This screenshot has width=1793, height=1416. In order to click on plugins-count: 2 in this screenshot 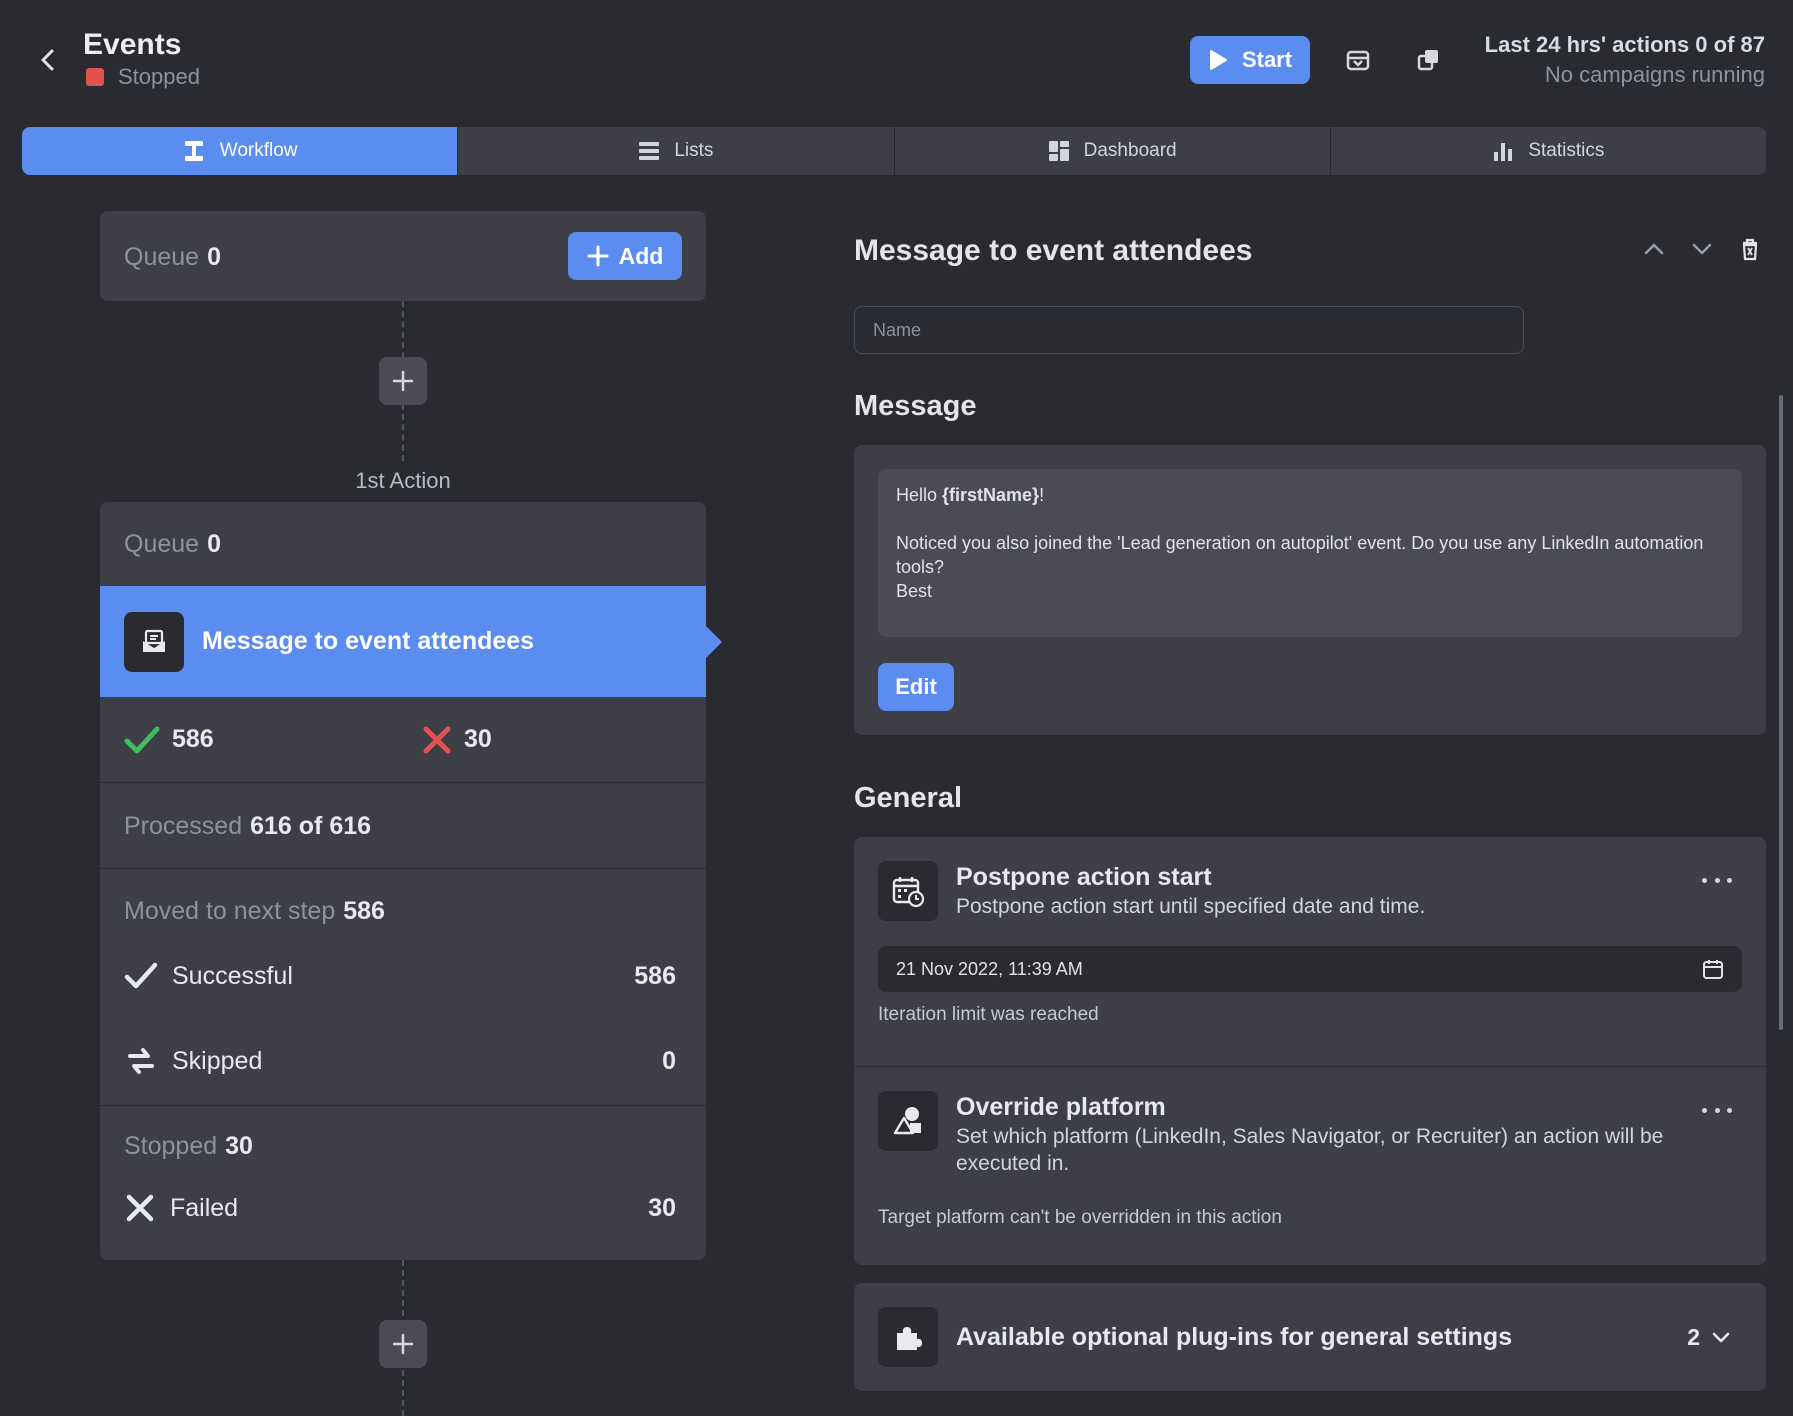, I will do `click(1709, 1337)`.